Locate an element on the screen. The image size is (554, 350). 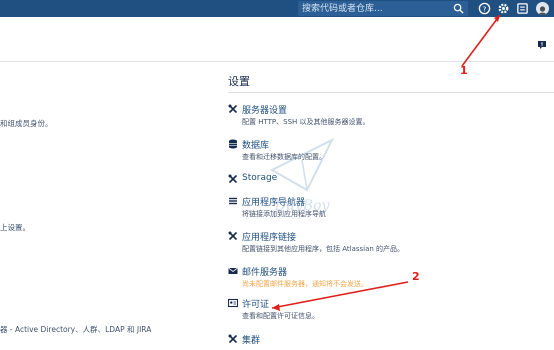
item-description: 查看和配置许可证信息。 is located at coordinates (280, 316).